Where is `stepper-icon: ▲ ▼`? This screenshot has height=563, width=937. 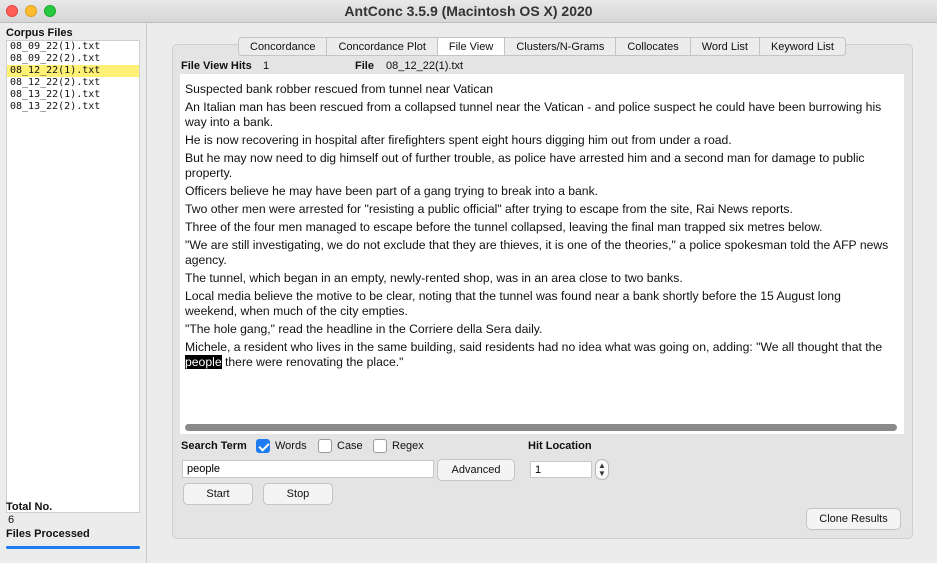
stepper-icon: ▲ ▼ is located at coordinates (602, 469).